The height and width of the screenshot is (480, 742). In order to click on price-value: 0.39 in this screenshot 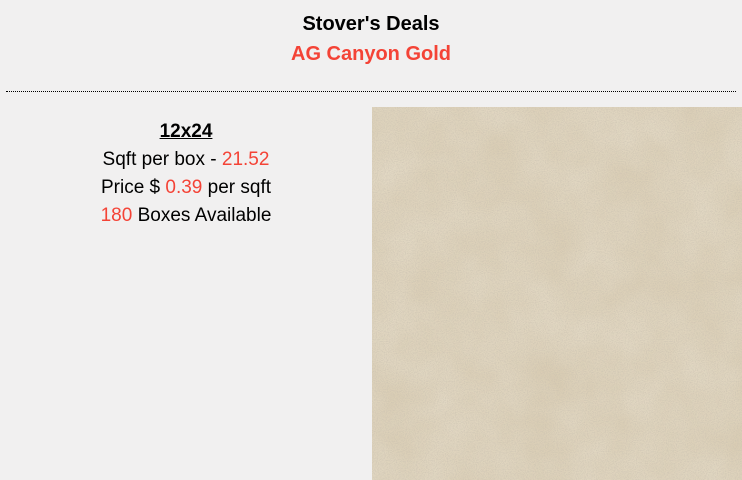, I will do `click(184, 187)`.